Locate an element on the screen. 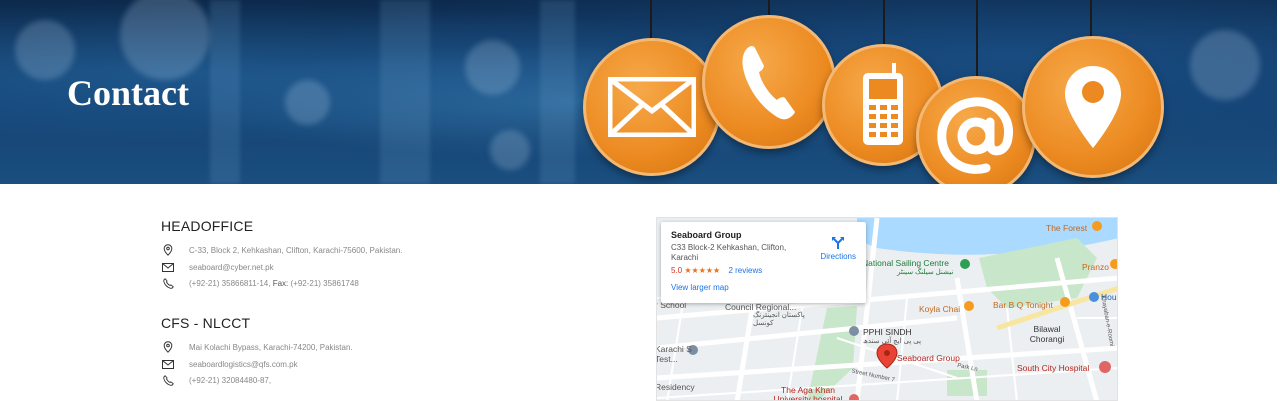 This screenshot has width=1280, height=401. map-label: Bilawal Chorangi is located at coordinates (1047, 334).